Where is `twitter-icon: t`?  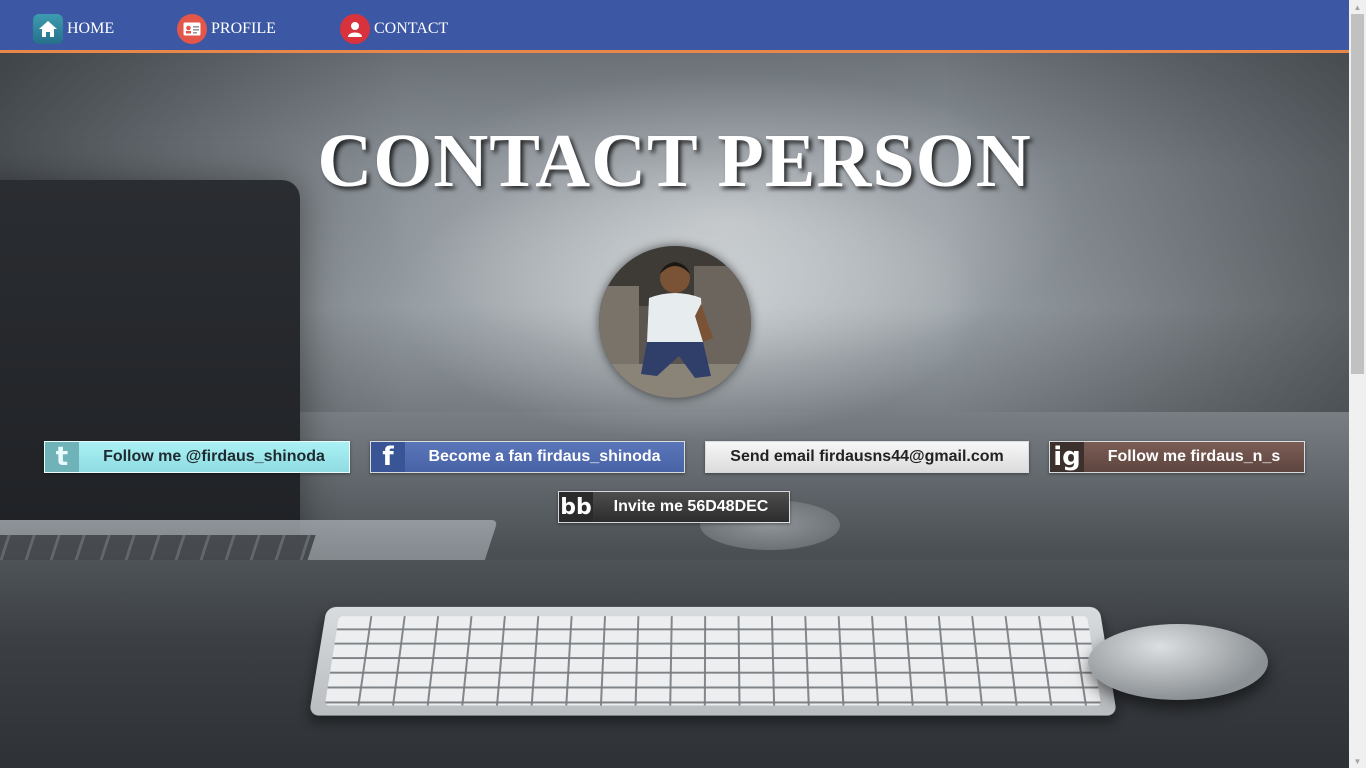
twitter-icon: t is located at coordinates (62, 457).